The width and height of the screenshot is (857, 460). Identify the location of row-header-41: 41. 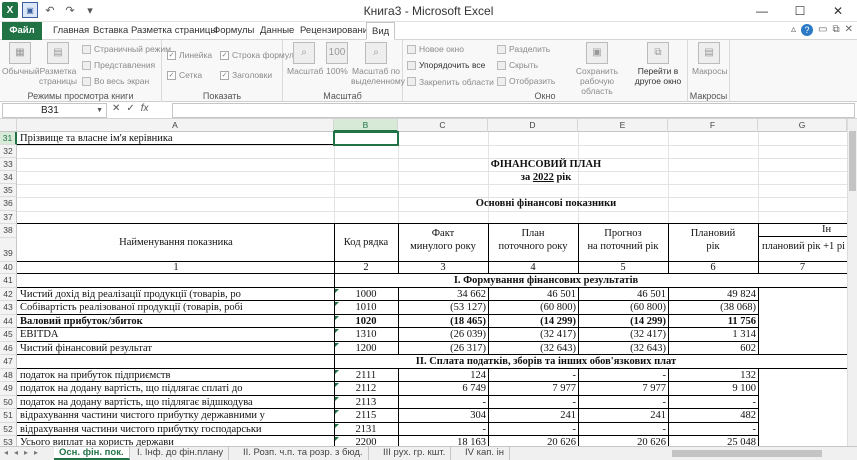
(8, 281).